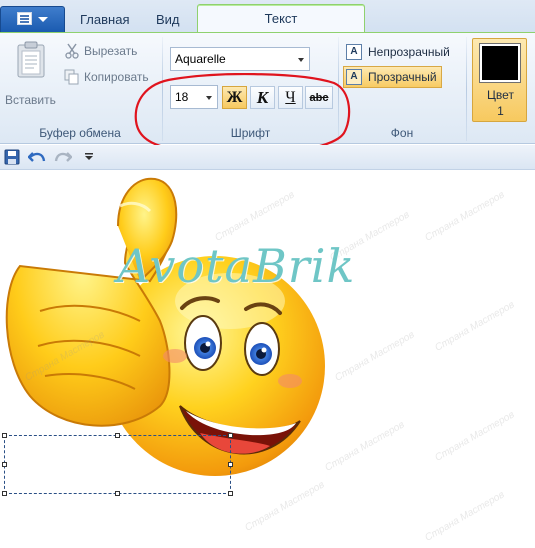  What do you see at coordinates (4, 464) in the screenshot?
I see `resize-handle-left` at bounding box center [4, 464].